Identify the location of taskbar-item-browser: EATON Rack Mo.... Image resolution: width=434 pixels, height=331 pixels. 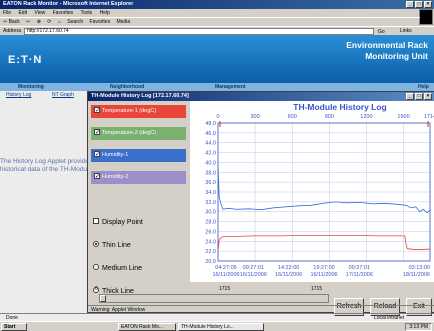
(147, 327).